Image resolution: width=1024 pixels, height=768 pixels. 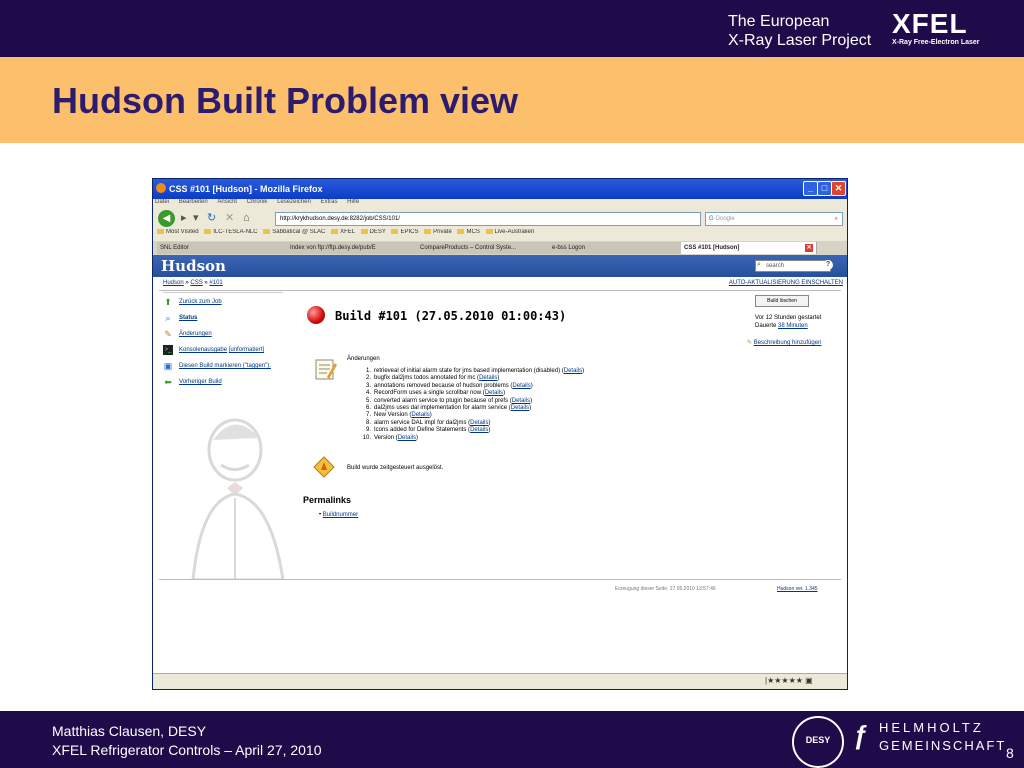 What do you see at coordinates (231, 232) in the screenshot?
I see `bookmark-ilc: ILC-TESLA-NLC` at bounding box center [231, 232].